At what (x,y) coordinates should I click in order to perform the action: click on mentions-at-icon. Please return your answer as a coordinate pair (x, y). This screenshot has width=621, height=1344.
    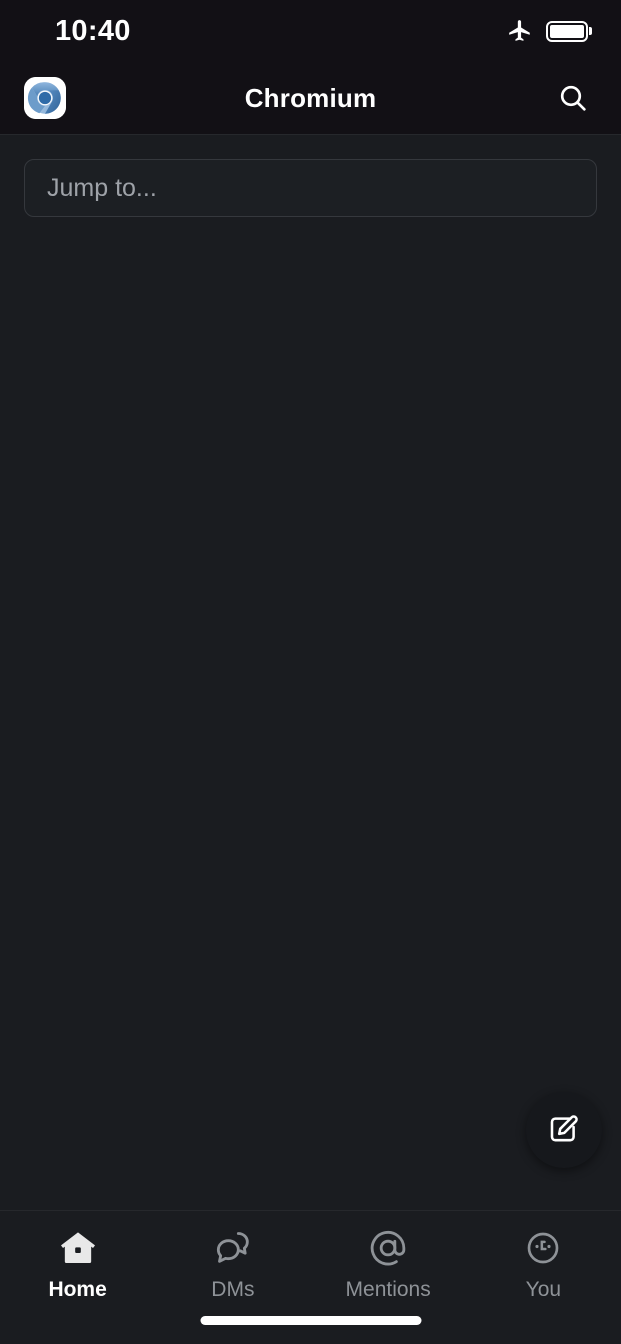
    Looking at the image, I should click on (388, 1248).